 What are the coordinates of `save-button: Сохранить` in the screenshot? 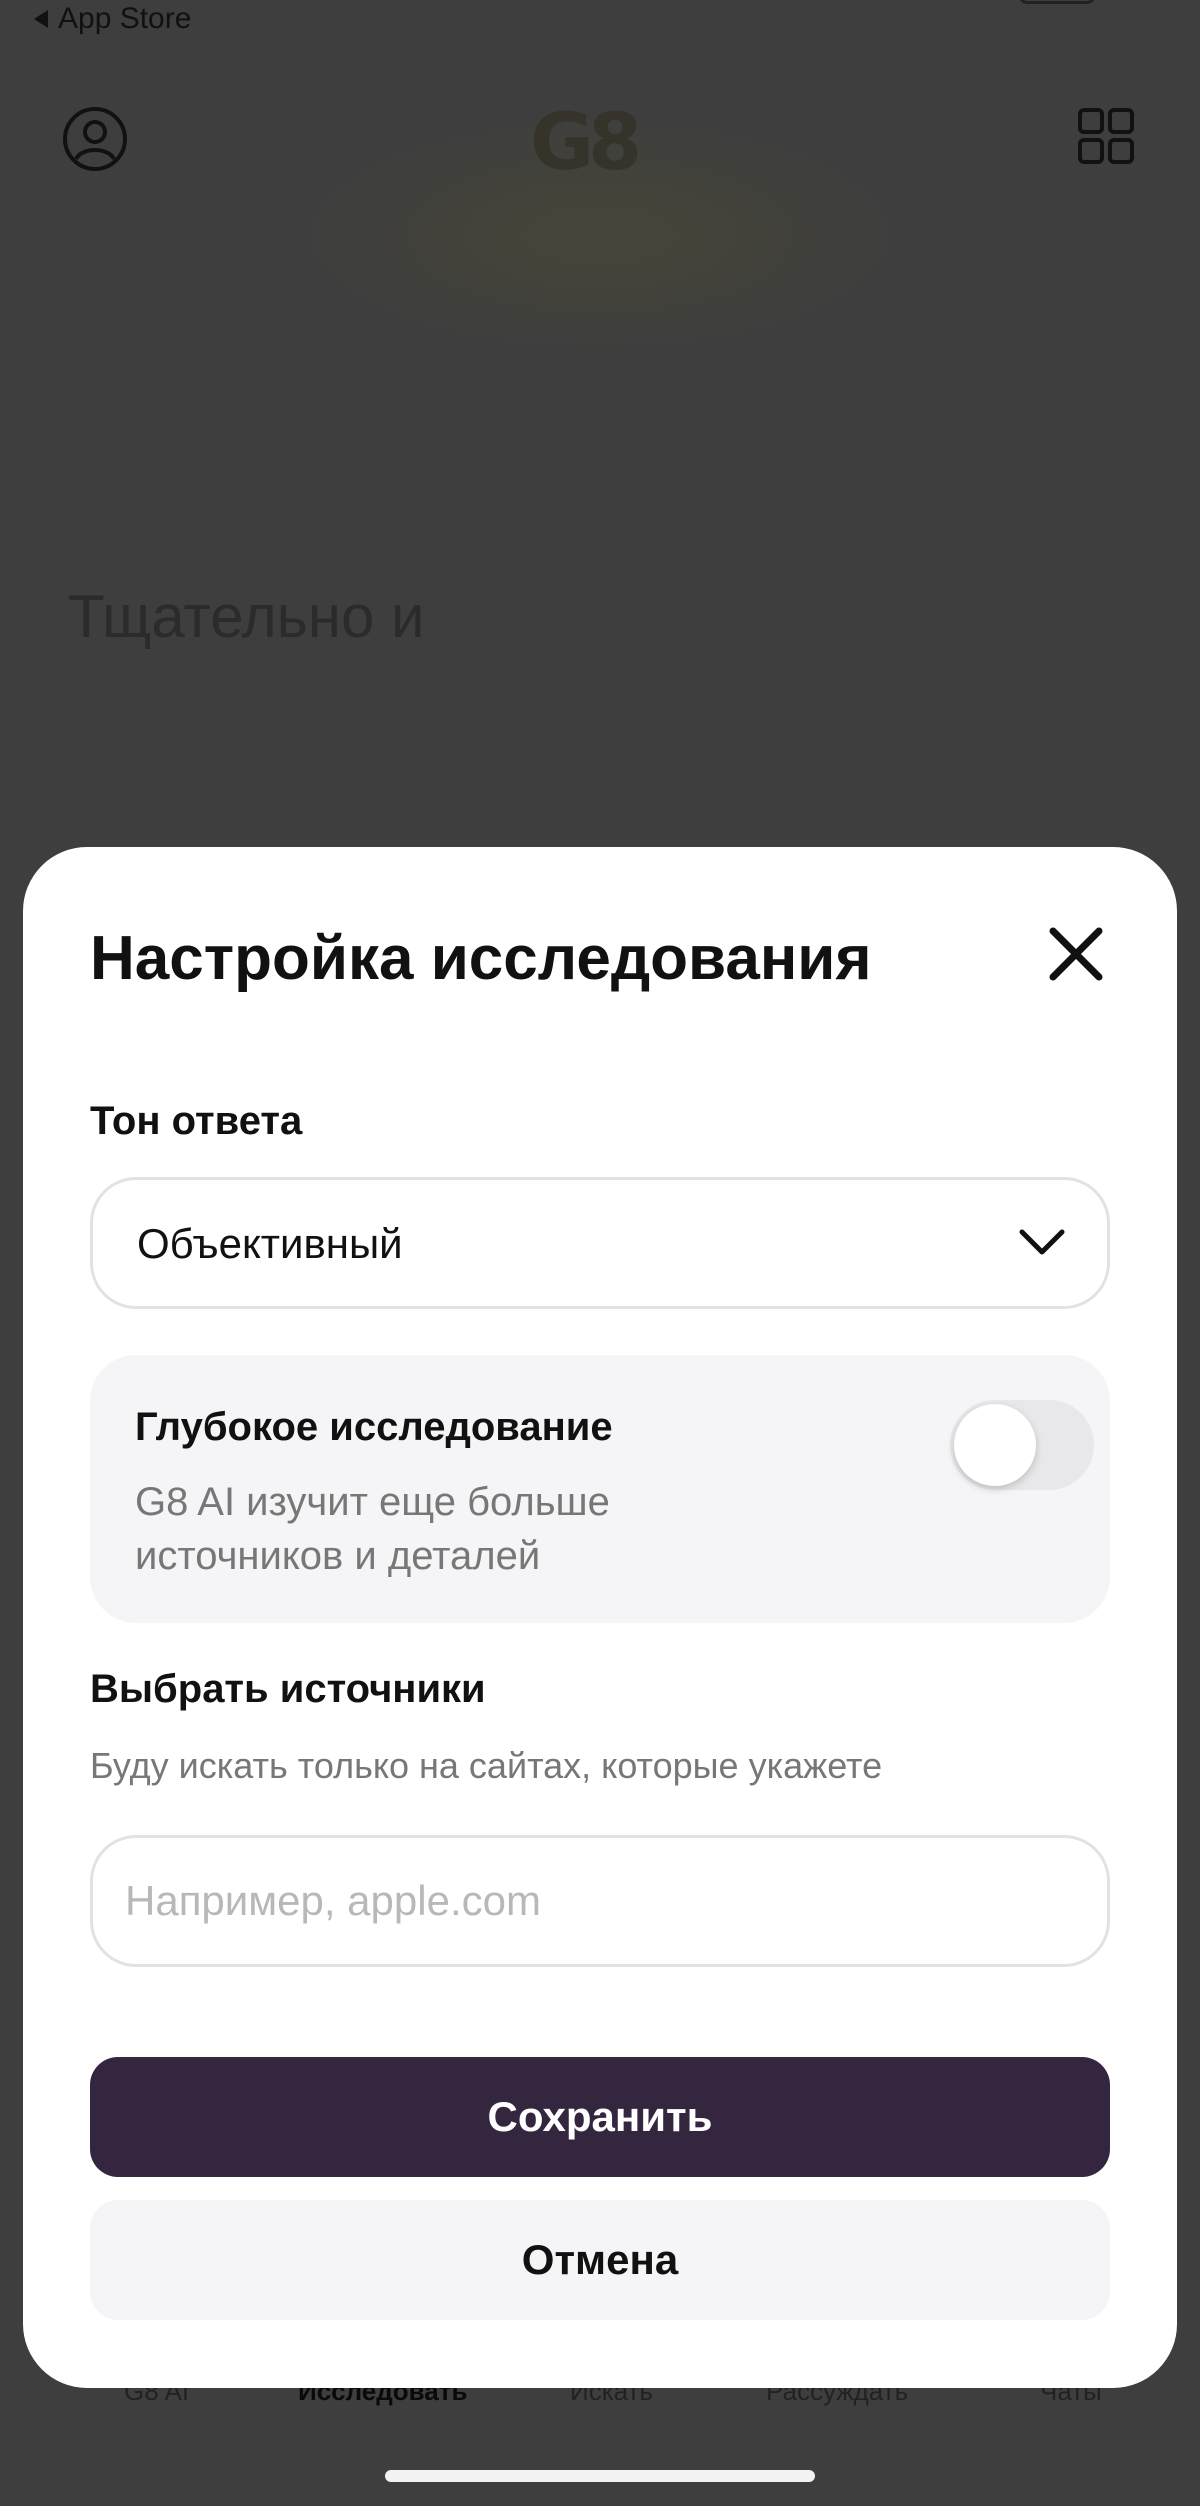 It's located at (600, 2117).